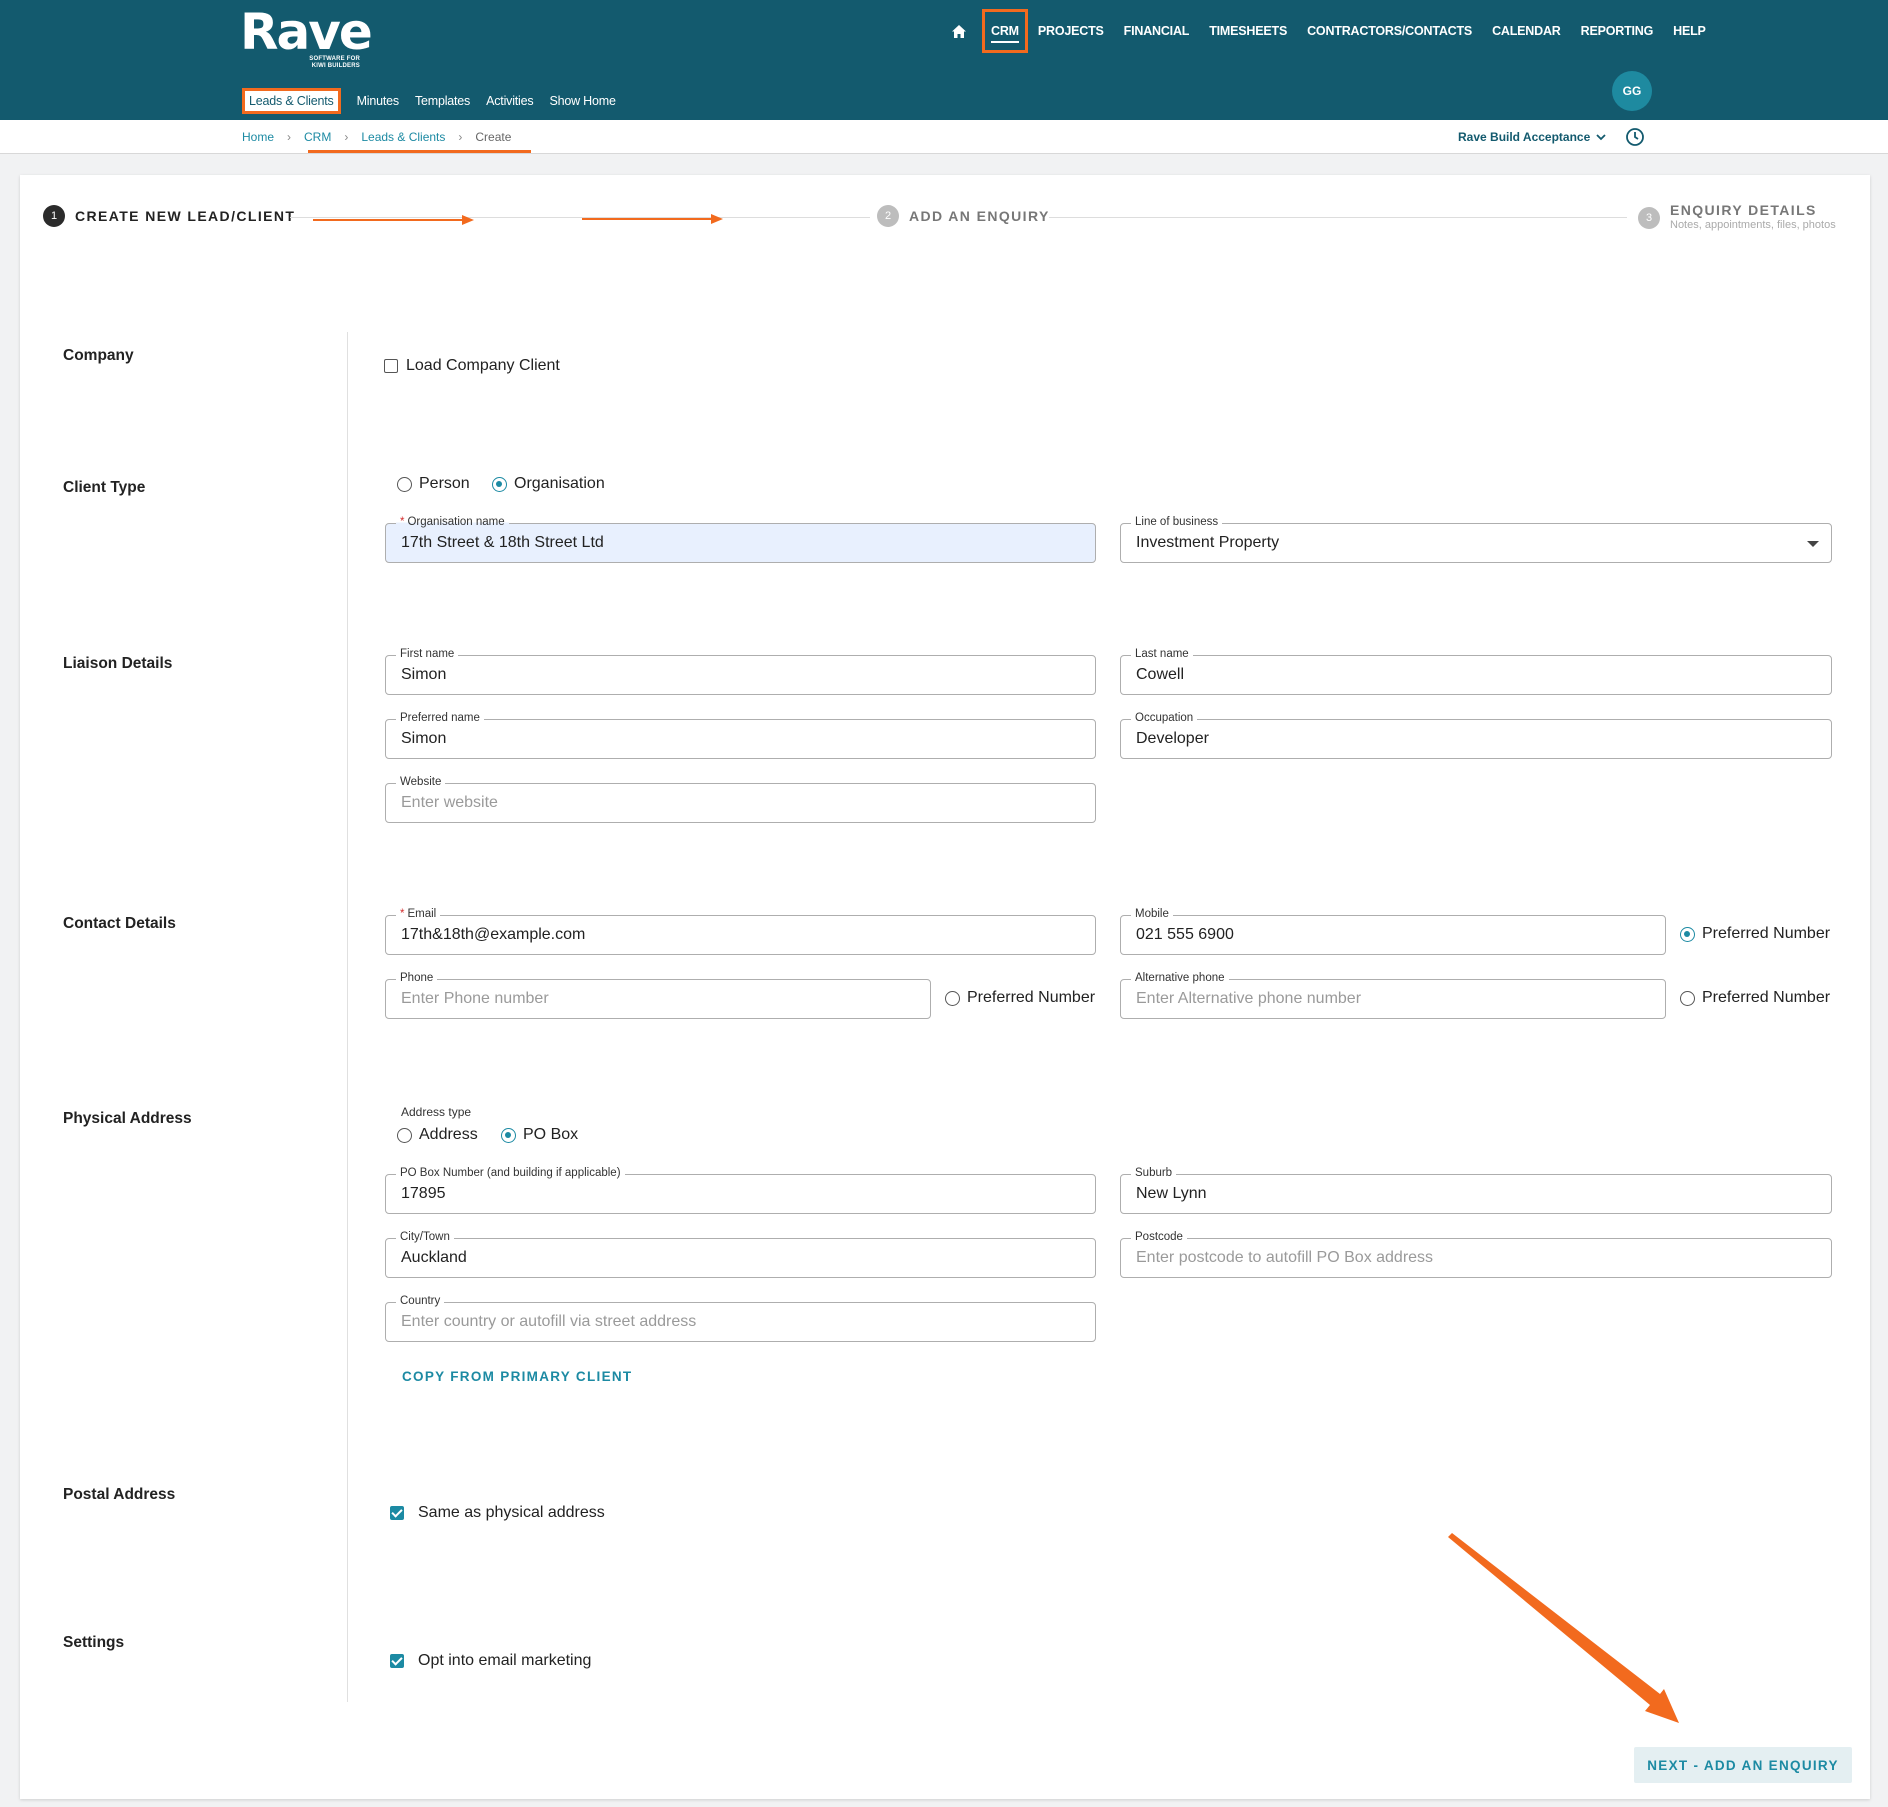 This screenshot has width=1888, height=1807. What do you see at coordinates (442, 101) in the screenshot?
I see `subnav-templates: Templates` at bounding box center [442, 101].